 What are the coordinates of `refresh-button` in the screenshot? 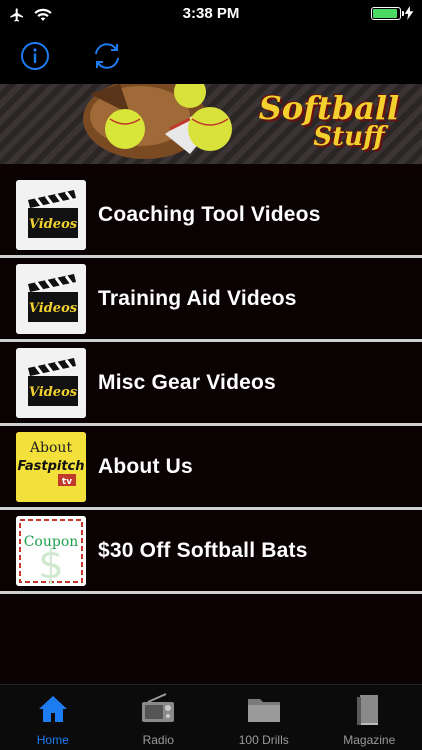 It's located at (107, 56).